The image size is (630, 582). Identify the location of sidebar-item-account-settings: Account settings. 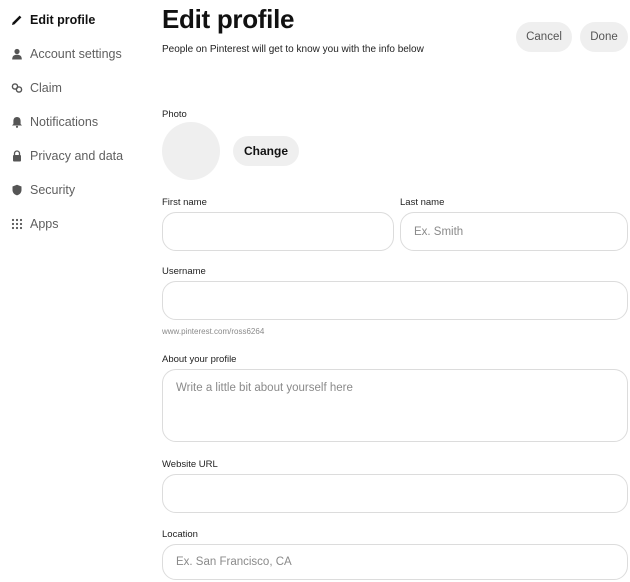
(66, 54).